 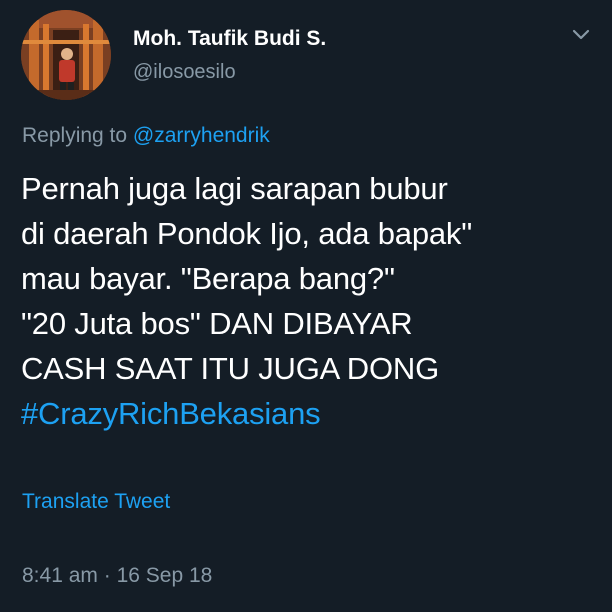 I want to click on tweet-timestamp: 8:41 am · 16 Sep 18, so click(x=117, y=576).